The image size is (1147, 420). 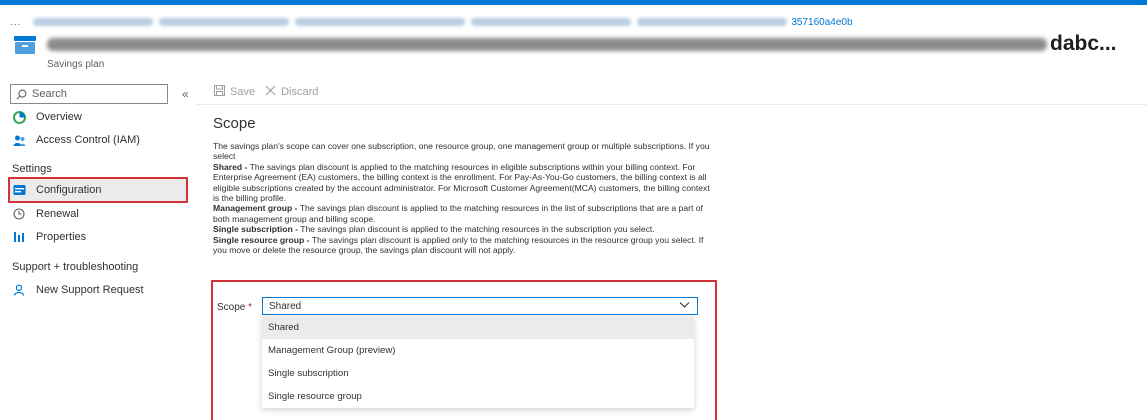 I want to click on support-person-icon, so click(x=19, y=290).